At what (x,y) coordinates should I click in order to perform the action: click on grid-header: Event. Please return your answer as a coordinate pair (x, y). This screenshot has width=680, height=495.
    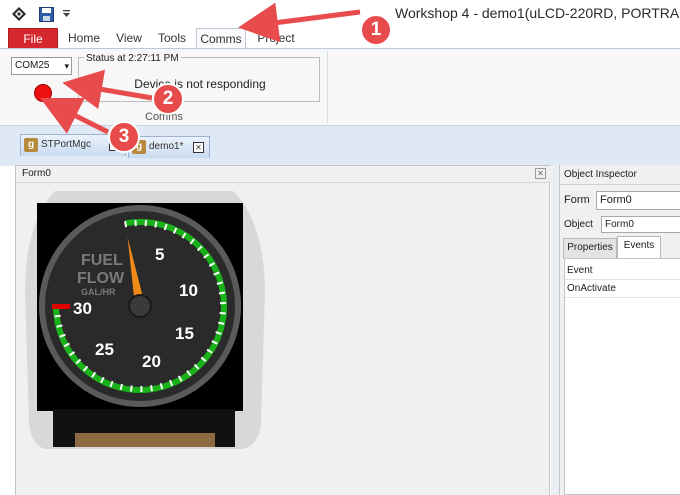
    Looking at the image, I should click on (622, 271).